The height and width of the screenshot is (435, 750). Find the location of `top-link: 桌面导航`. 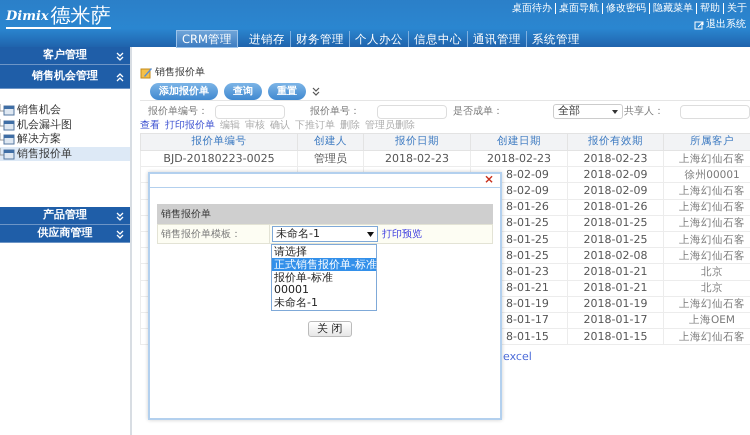

top-link: 桌面导航 is located at coordinates (578, 8).